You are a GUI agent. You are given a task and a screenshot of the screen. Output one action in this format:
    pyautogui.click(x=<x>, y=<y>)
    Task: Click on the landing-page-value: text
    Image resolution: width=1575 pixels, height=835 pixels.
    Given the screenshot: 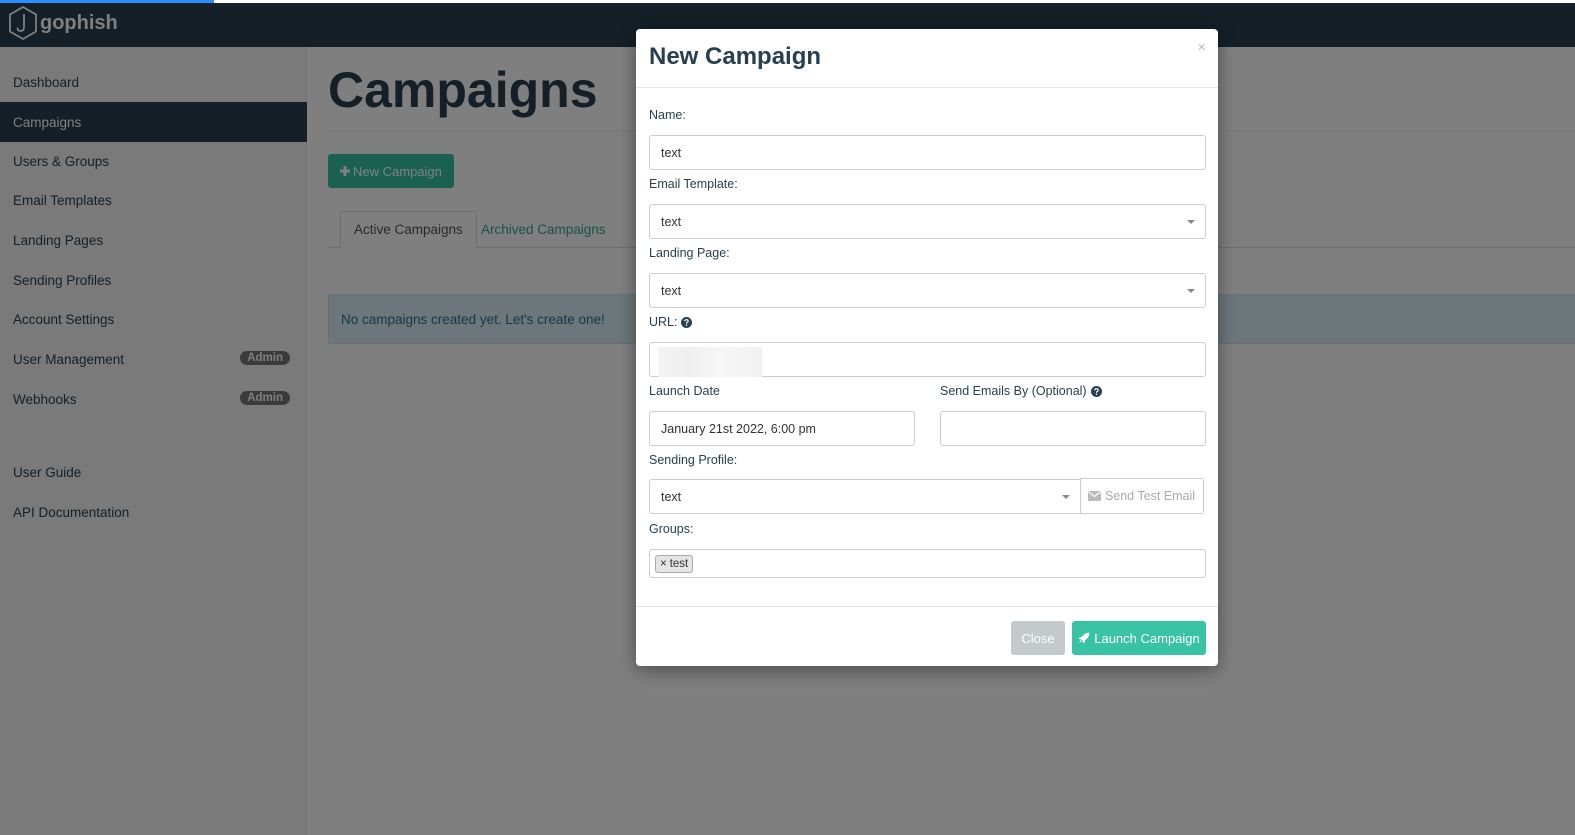 What is the action you would take?
    pyautogui.click(x=671, y=290)
    